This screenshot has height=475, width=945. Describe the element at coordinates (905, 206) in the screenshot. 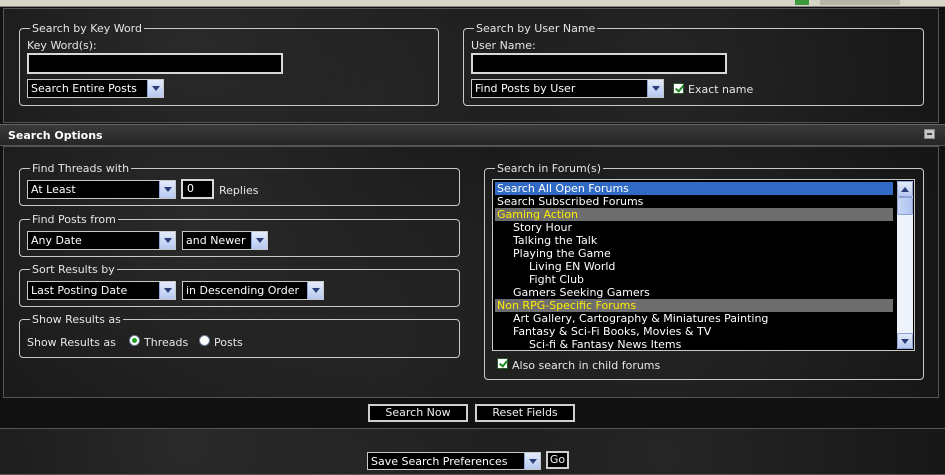

I see `scroll-thumb` at that location.